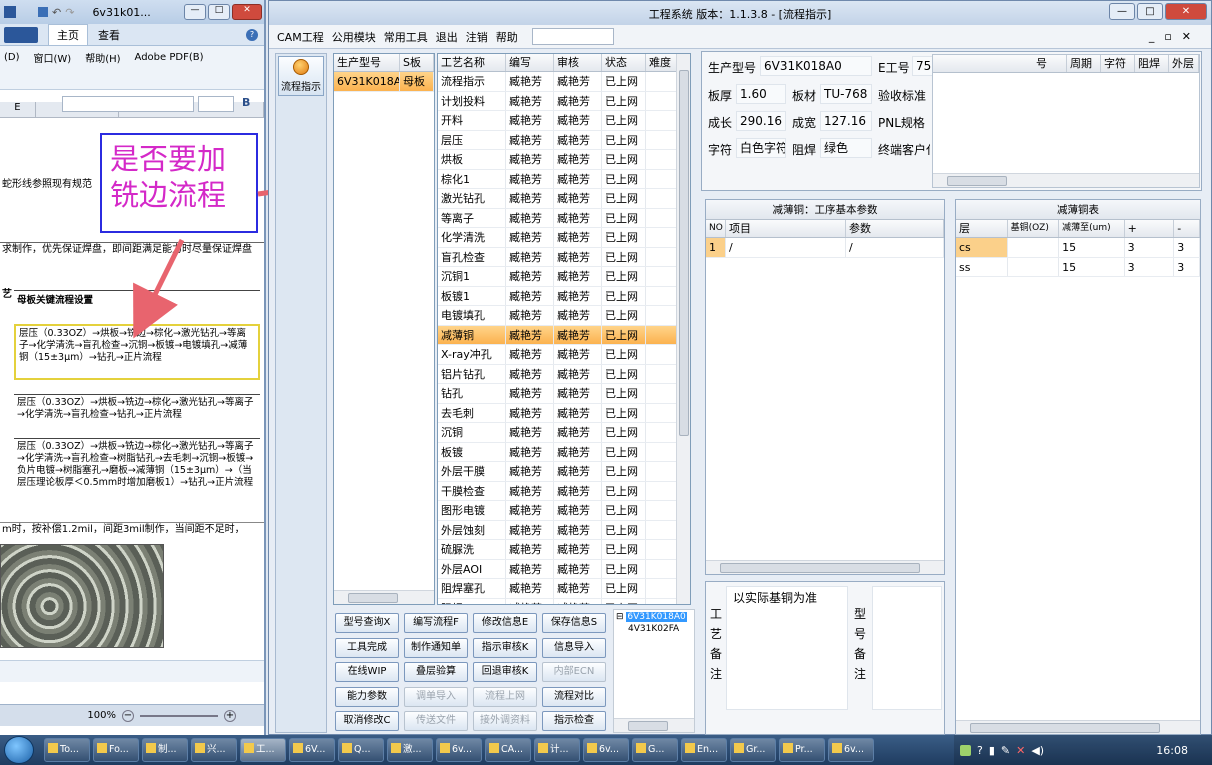 The image size is (1212, 765). What do you see at coordinates (384, 82) in the screenshot?
I see `model-row: 6V31K018A0 母板` at bounding box center [384, 82].